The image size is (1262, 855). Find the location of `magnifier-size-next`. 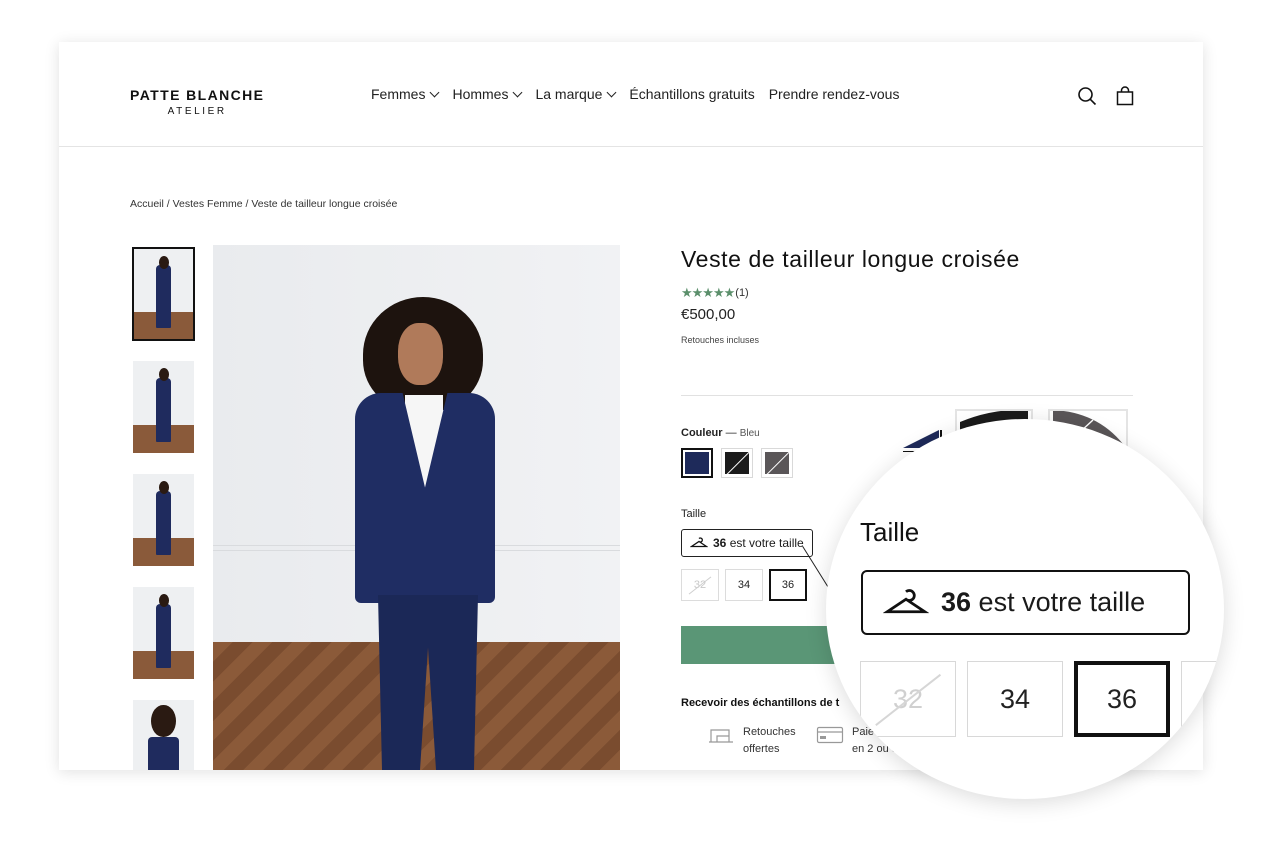

magnifier-size-next is located at coordinates (1202, 699).